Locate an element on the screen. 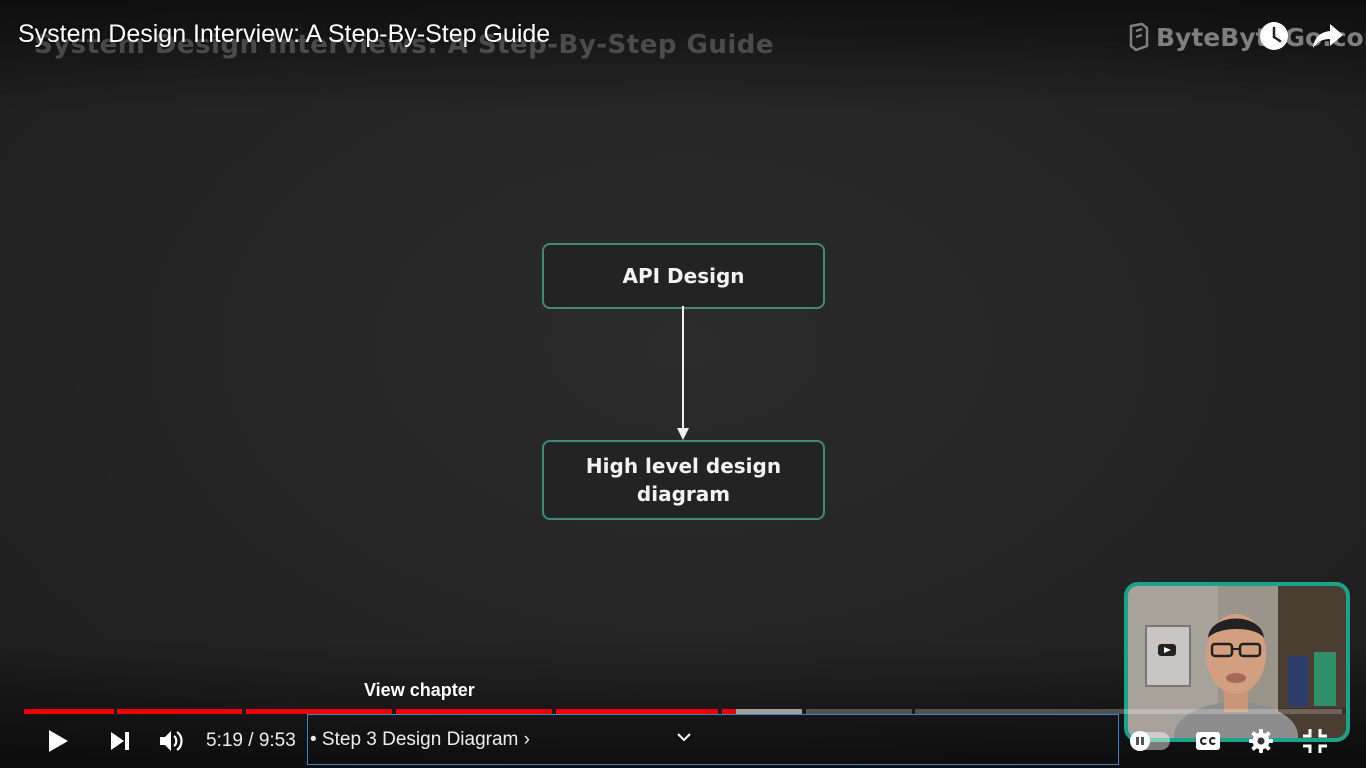  diagram-box-api-design: API Design is located at coordinates (683, 276).